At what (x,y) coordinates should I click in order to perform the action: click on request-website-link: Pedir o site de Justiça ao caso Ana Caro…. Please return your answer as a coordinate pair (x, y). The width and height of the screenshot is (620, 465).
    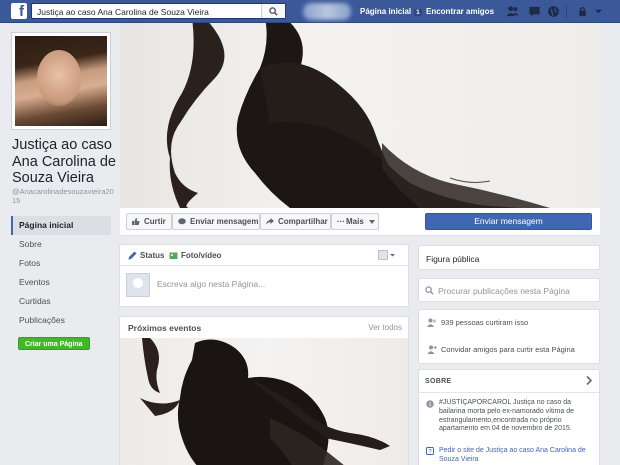
    Looking at the image, I should click on (519, 455).